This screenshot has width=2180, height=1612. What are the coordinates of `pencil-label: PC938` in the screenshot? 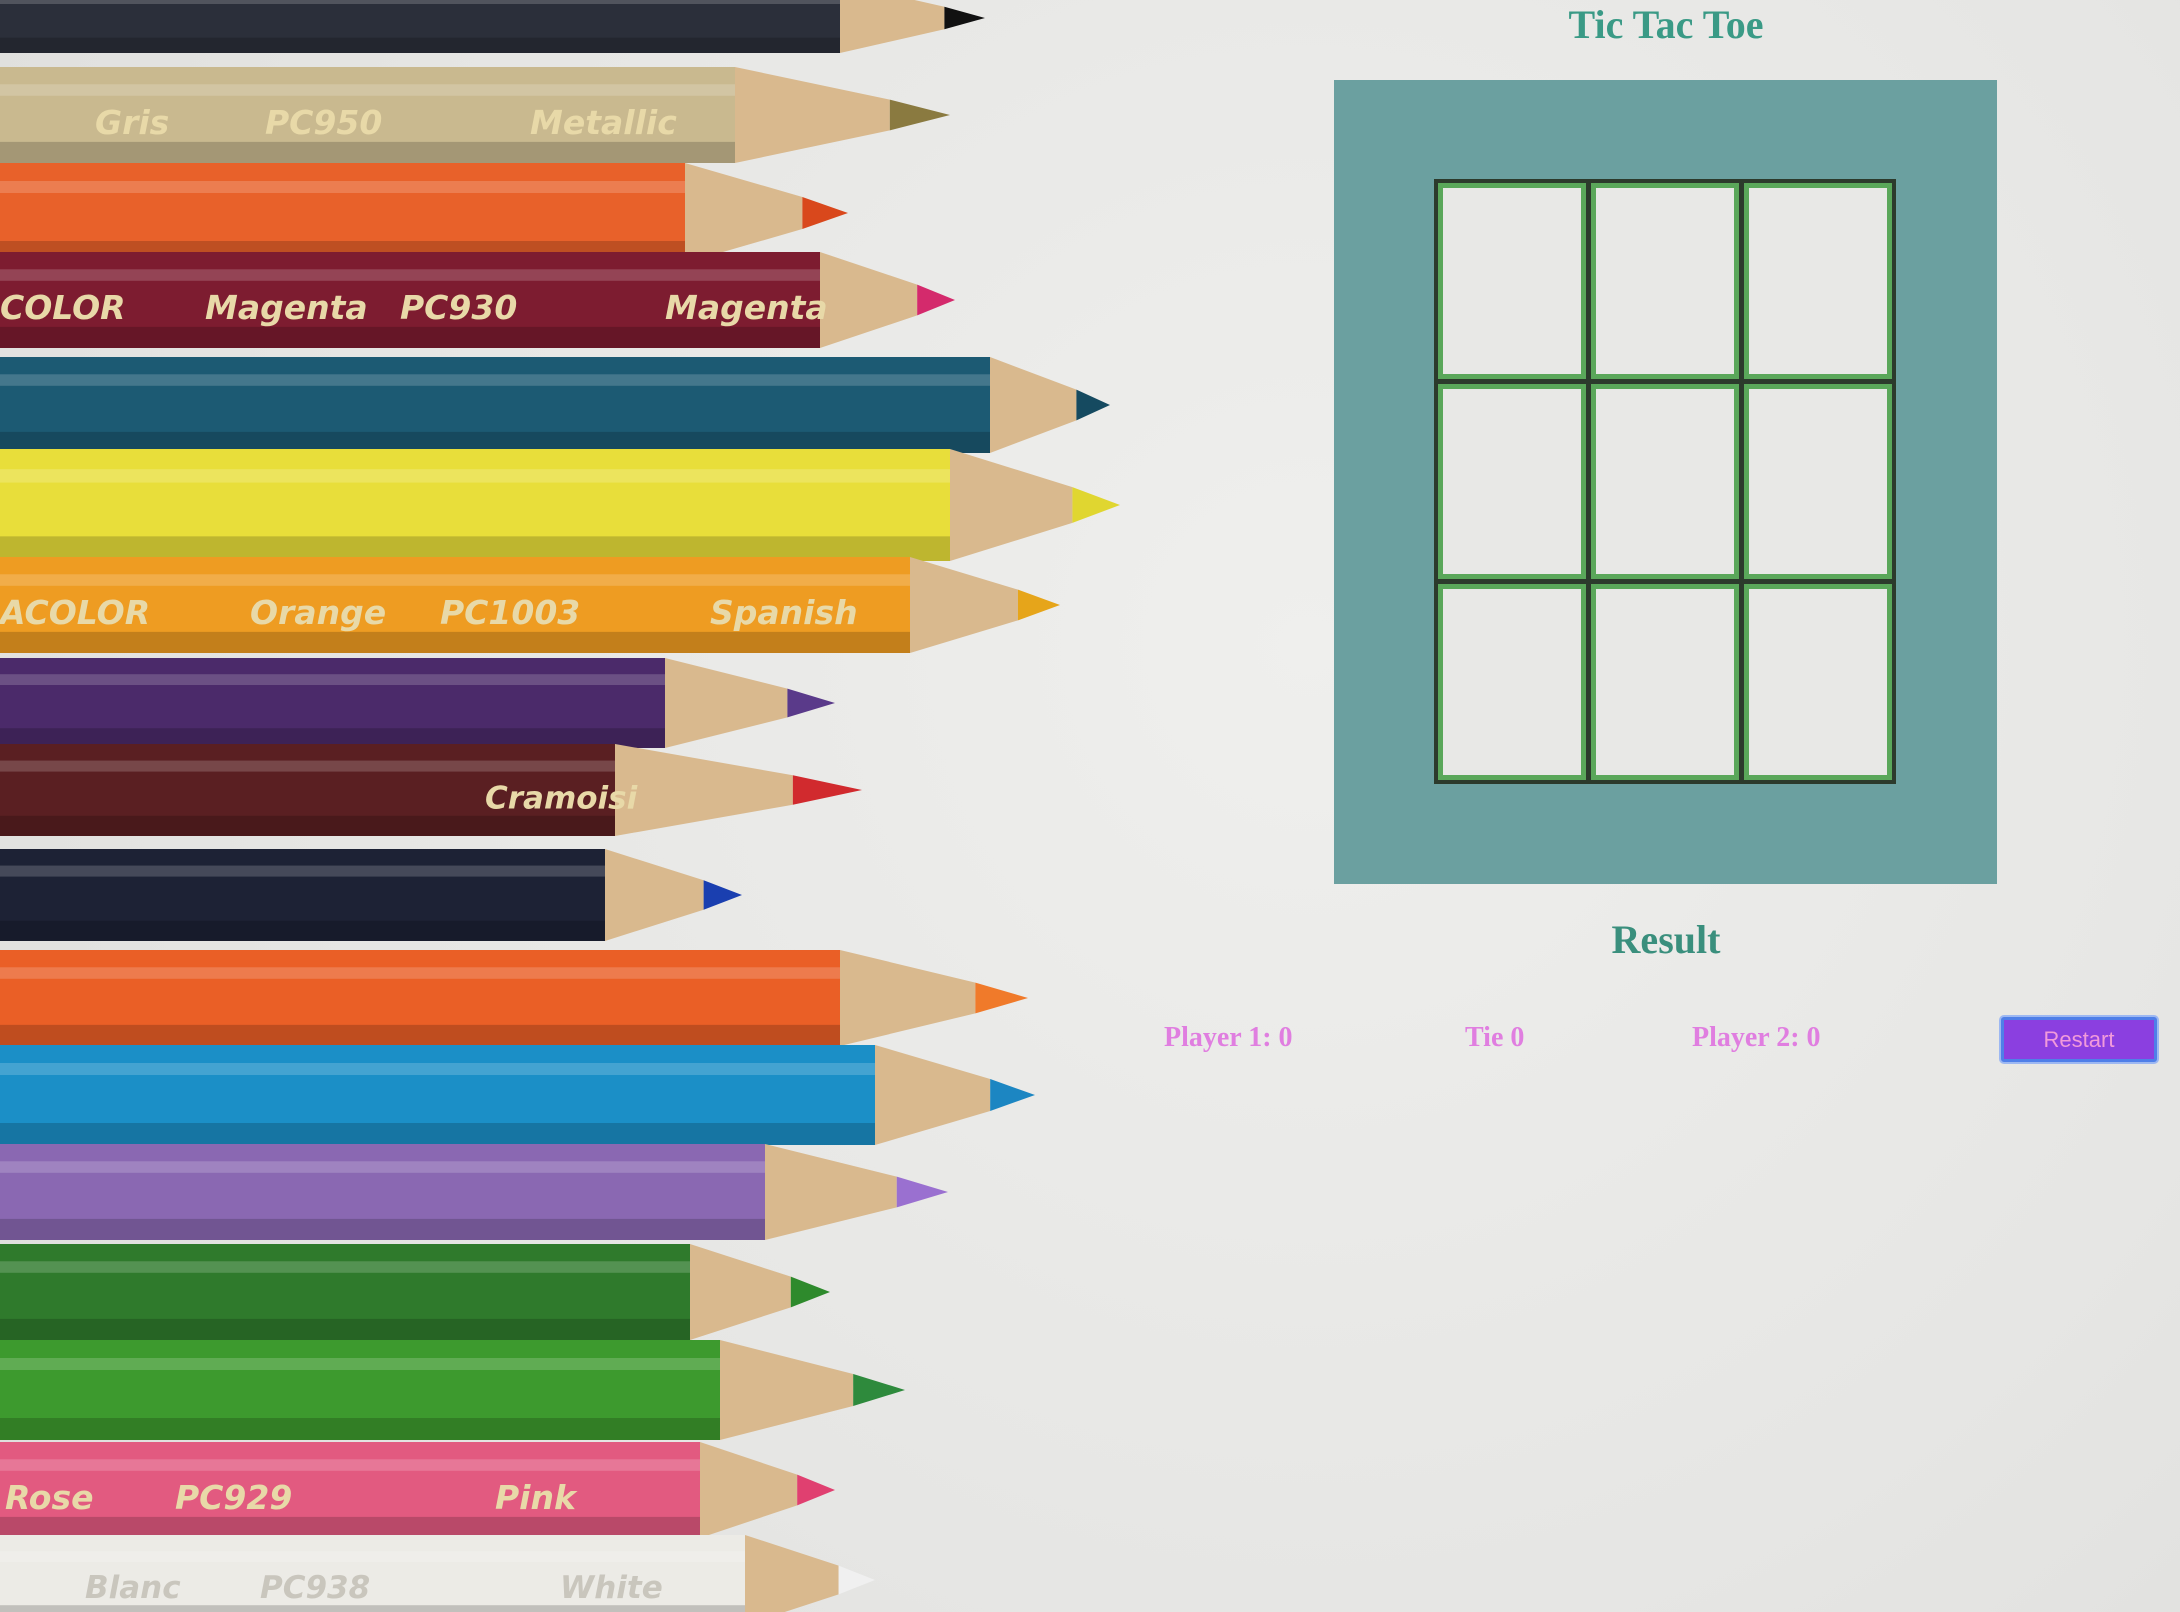 It's located at (315, 1588).